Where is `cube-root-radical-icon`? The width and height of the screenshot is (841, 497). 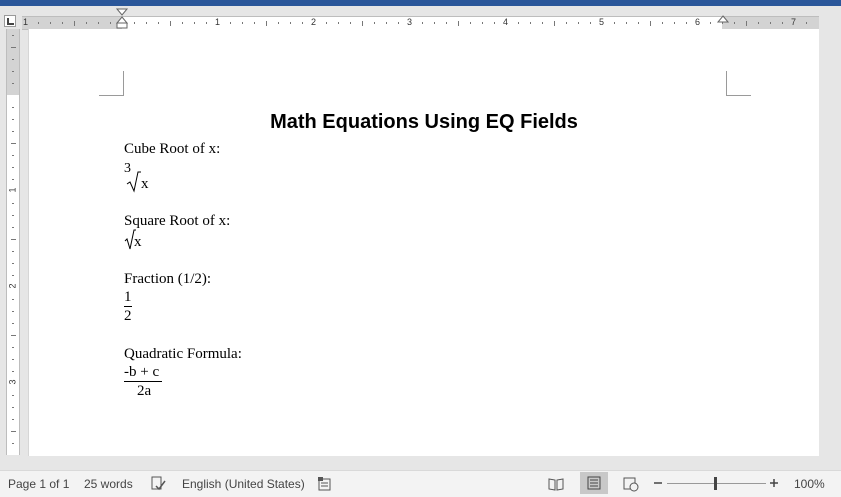 cube-root-radical-icon is located at coordinates (133, 182).